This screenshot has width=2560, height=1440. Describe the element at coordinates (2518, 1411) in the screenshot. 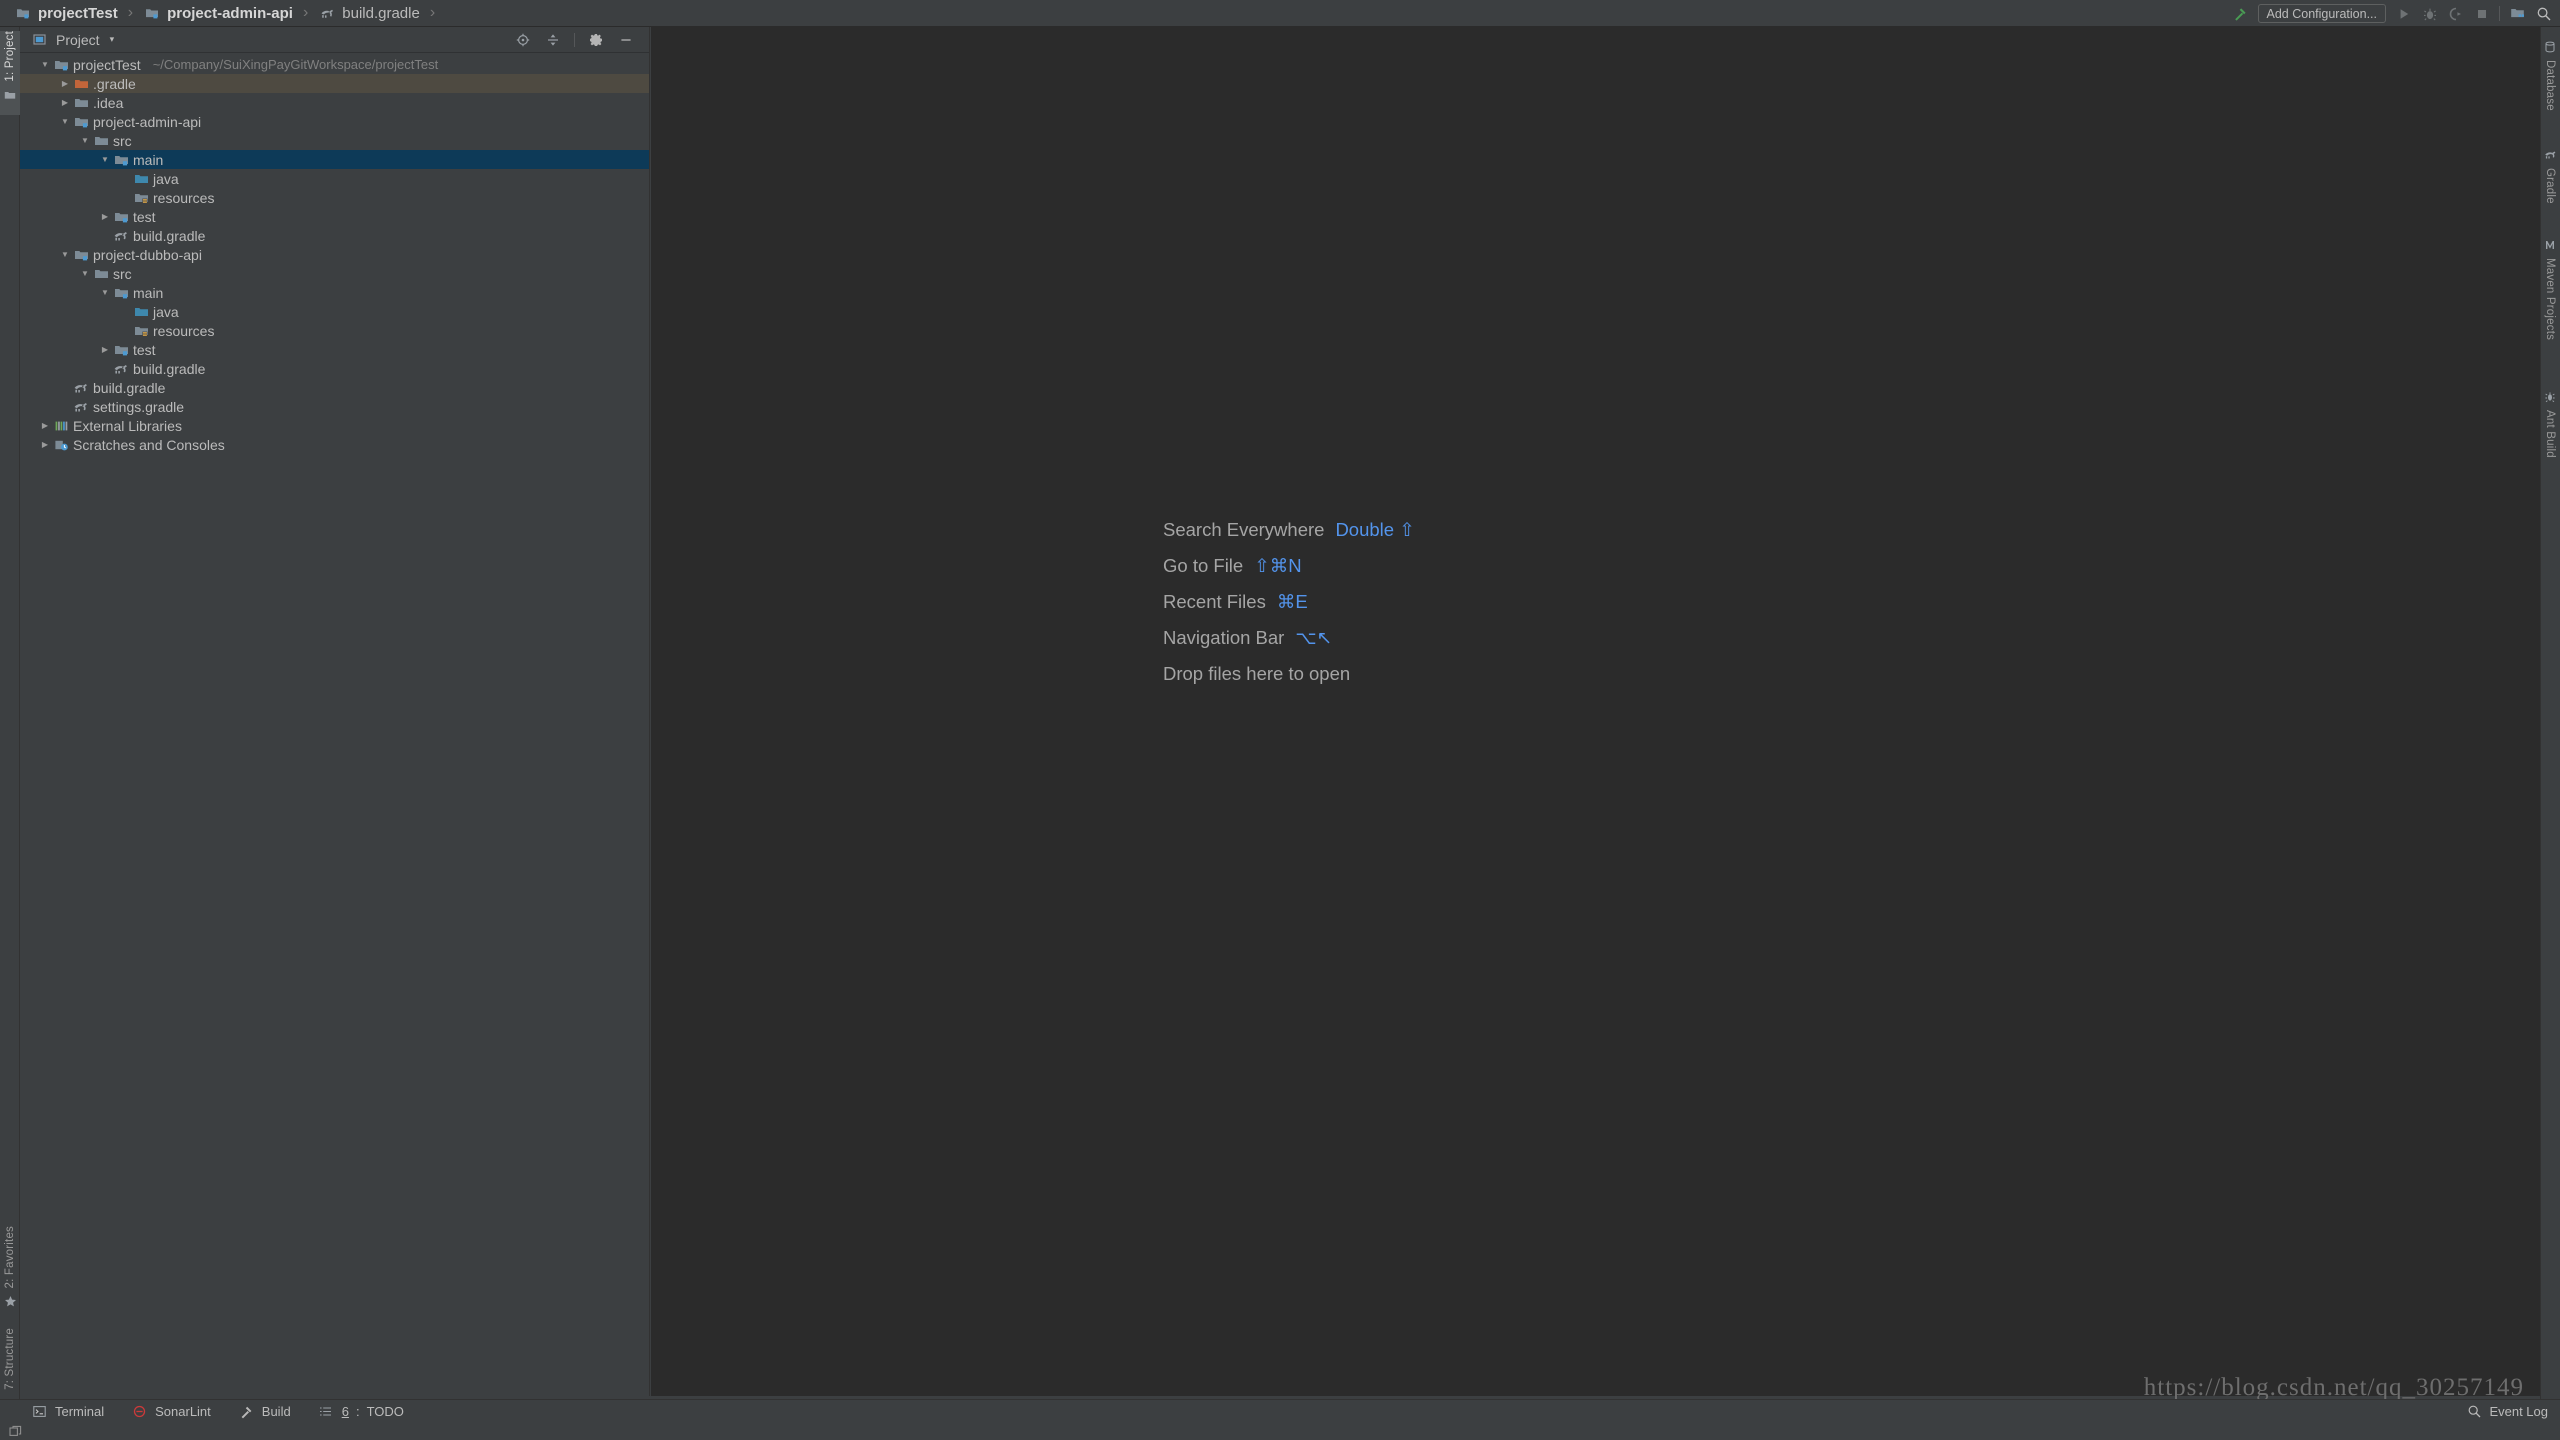

I see `event-log-label: Event Log` at that location.